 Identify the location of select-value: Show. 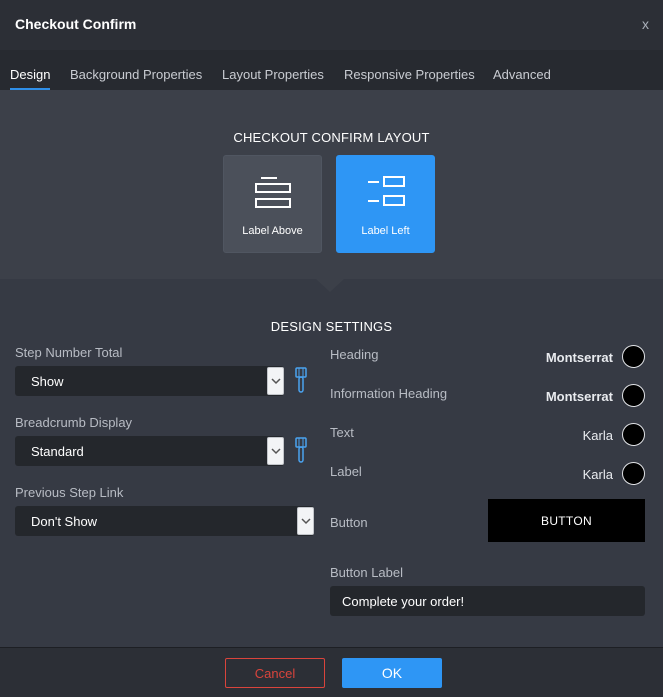
(47, 381).